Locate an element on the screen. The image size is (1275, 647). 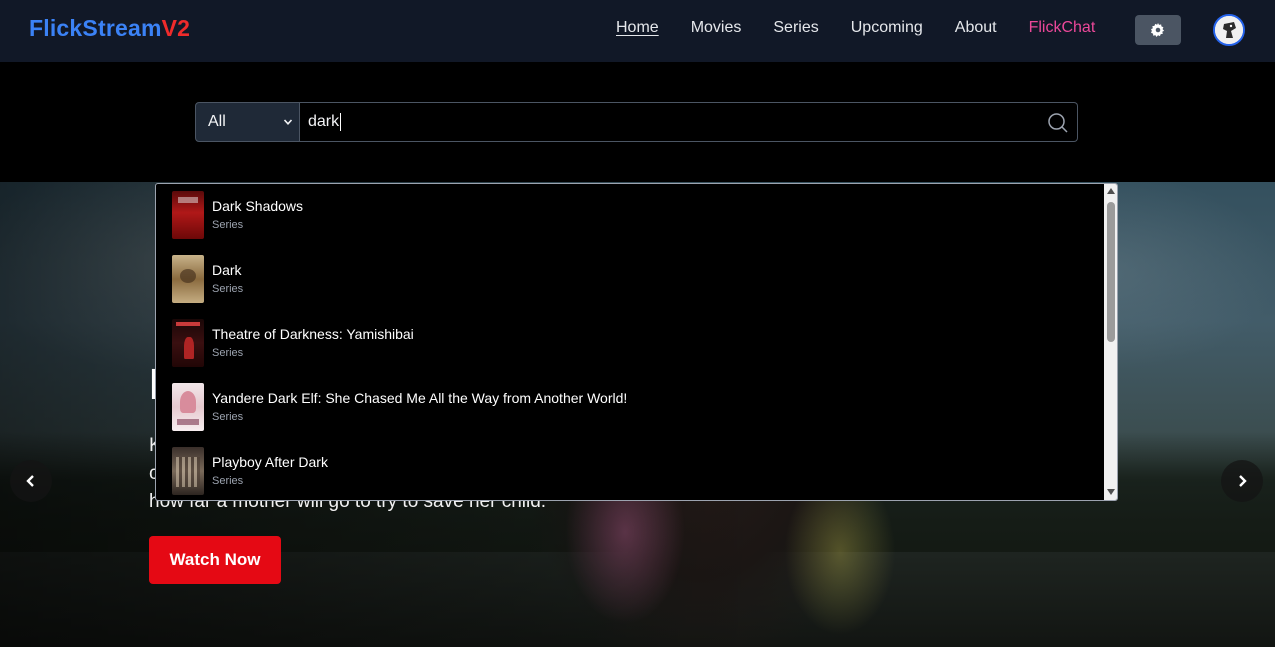
result-title: Playboy After Dark is located at coordinates (270, 461).